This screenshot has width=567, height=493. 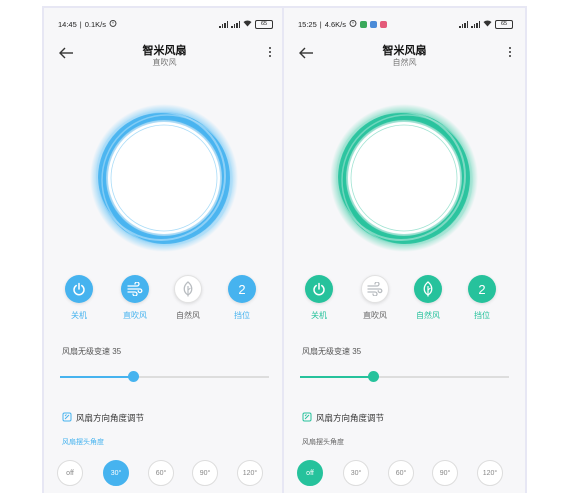 I want to click on page-subtitle: 直吹风, so click(x=164, y=62).